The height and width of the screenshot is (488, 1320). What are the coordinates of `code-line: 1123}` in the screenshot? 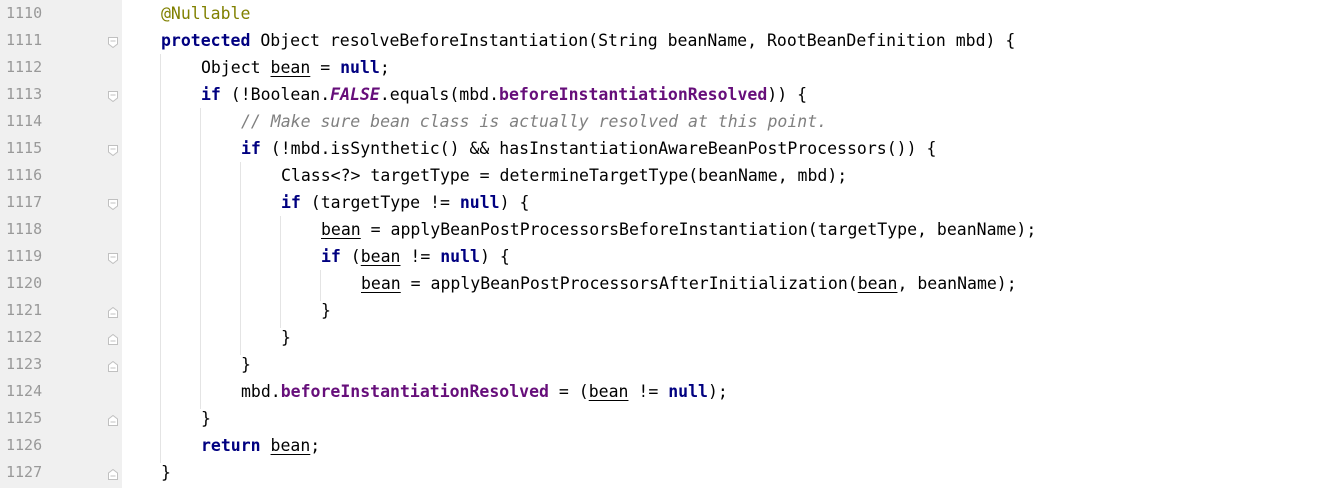 It's located at (660, 364).